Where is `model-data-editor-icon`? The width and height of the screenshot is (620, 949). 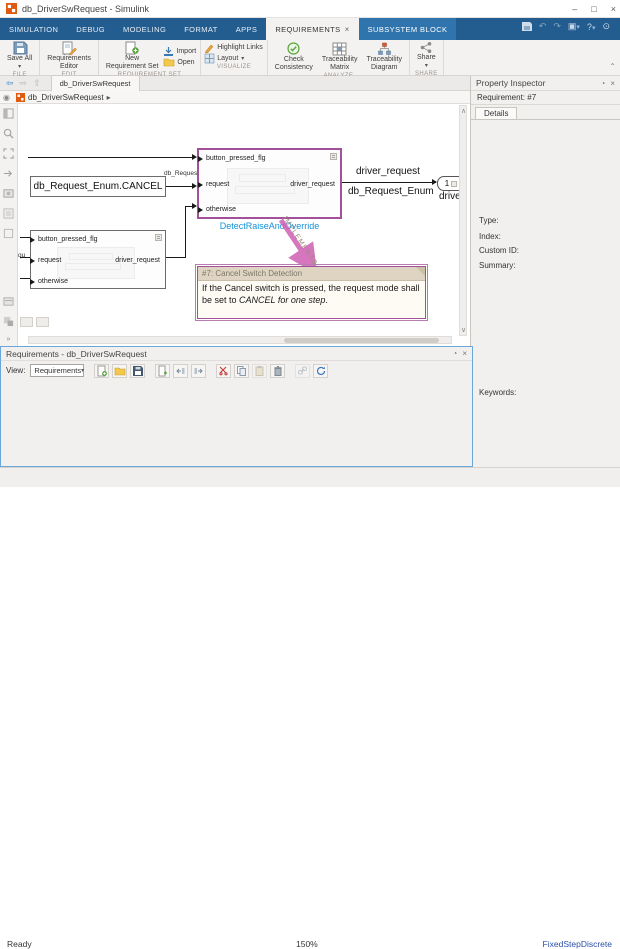
model-data-editor-icon is located at coordinates (8, 321).